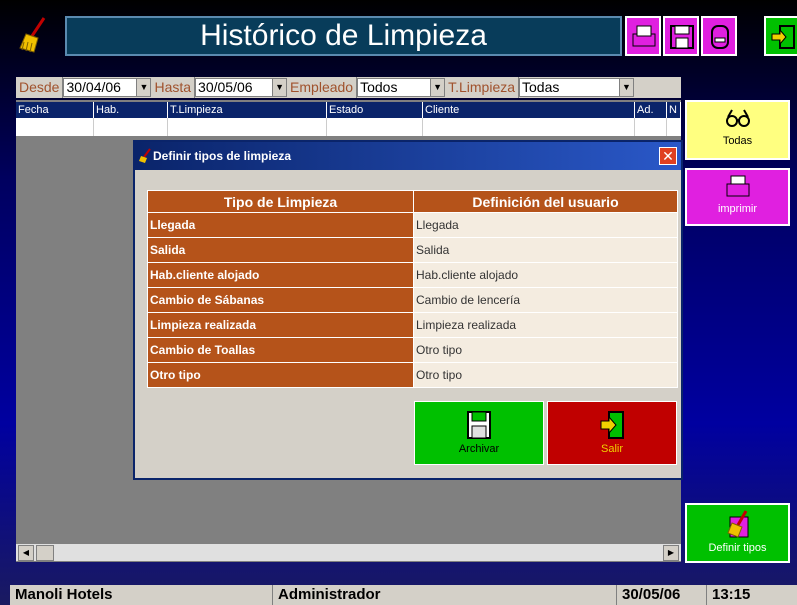 This screenshot has height=605, width=797. Describe the element at coordinates (545, 201) in the screenshot. I see `definicion-header: Definición del usuario` at that location.